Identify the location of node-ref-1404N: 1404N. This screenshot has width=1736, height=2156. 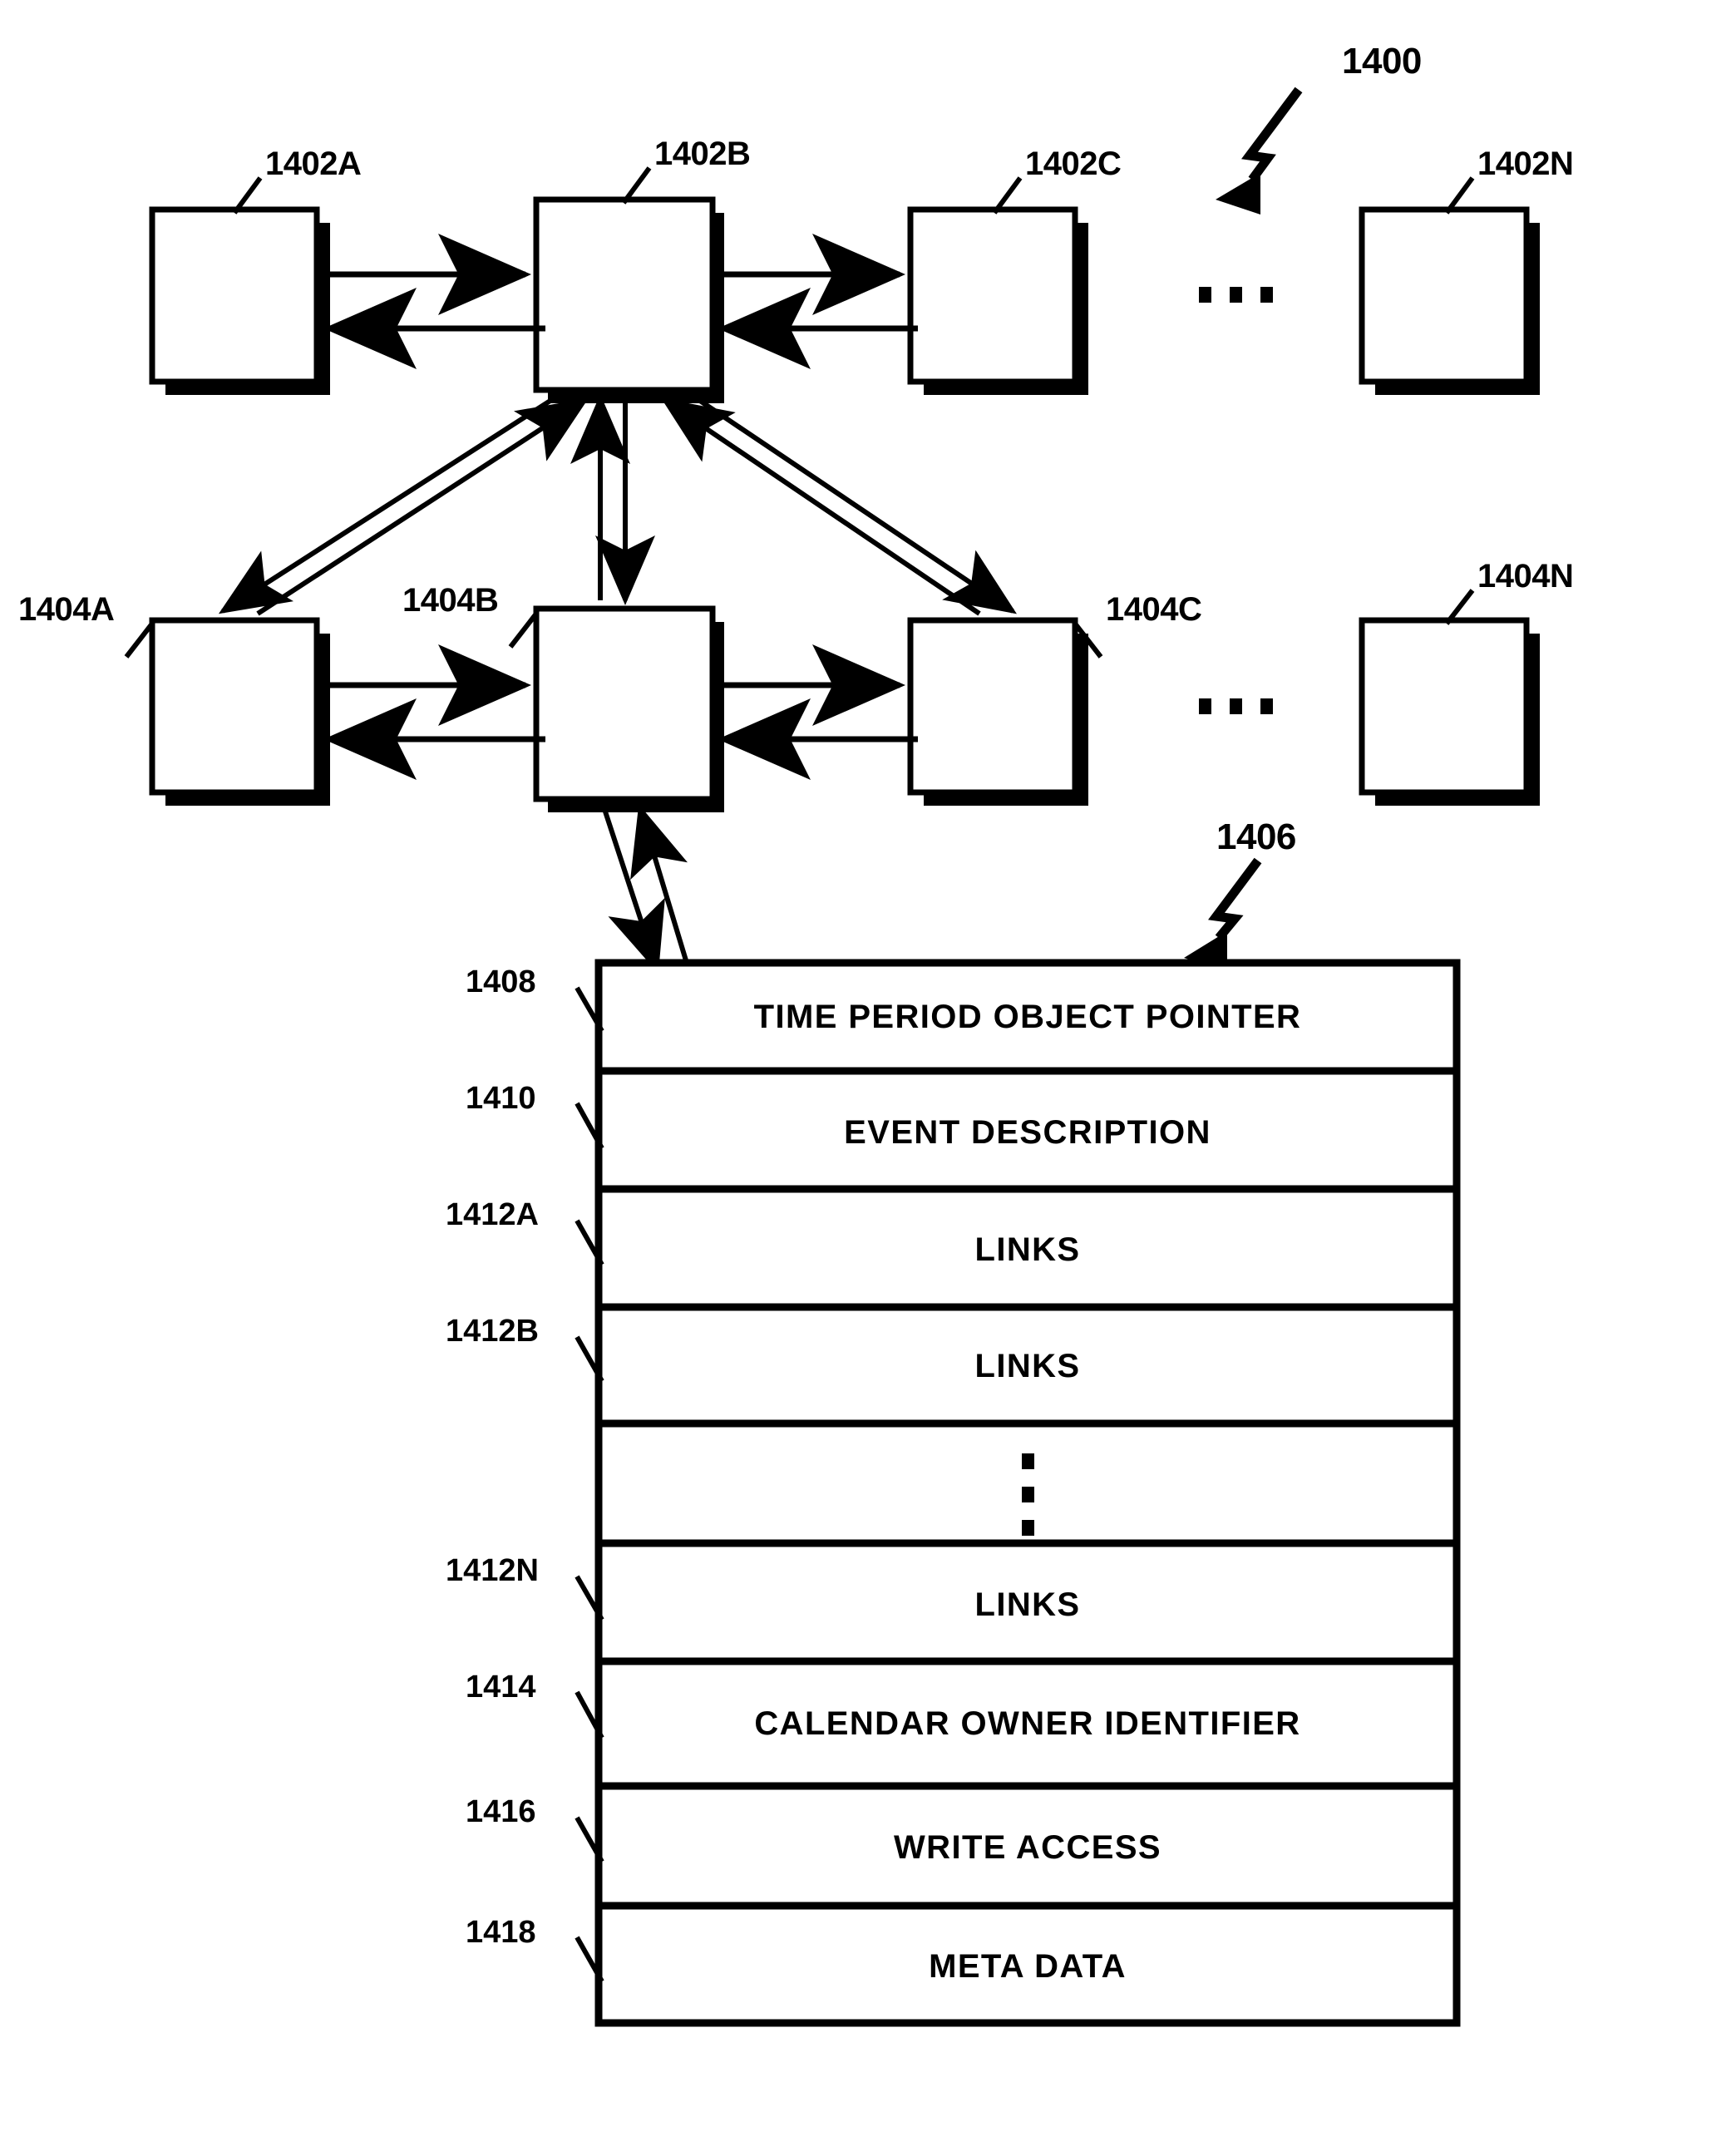
(1525, 576).